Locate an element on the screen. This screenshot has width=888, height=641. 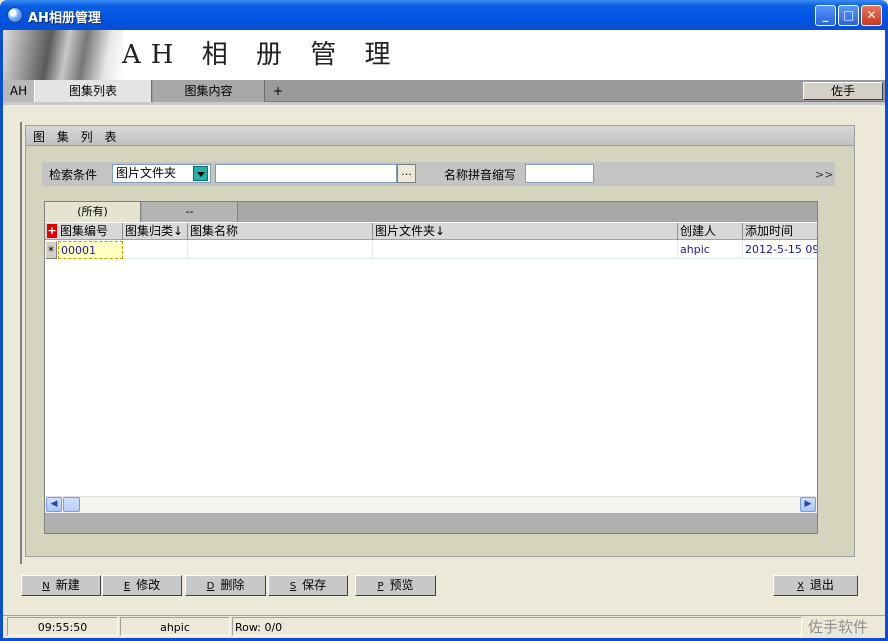
exit-label: 退出 is located at coordinates (821, 585).